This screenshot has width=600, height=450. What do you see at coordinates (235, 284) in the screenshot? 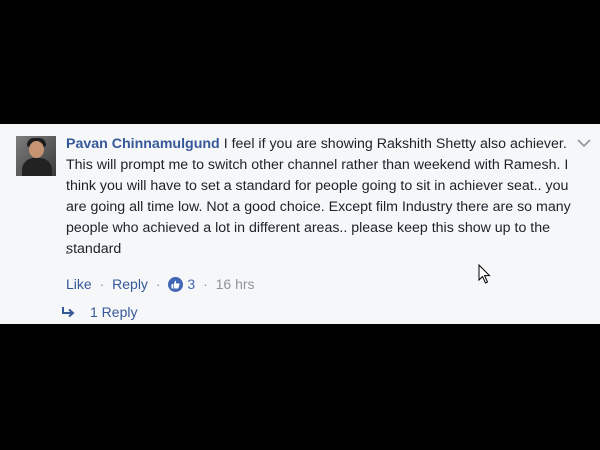
I see `comment-timestamp: 16 hrs` at bounding box center [235, 284].